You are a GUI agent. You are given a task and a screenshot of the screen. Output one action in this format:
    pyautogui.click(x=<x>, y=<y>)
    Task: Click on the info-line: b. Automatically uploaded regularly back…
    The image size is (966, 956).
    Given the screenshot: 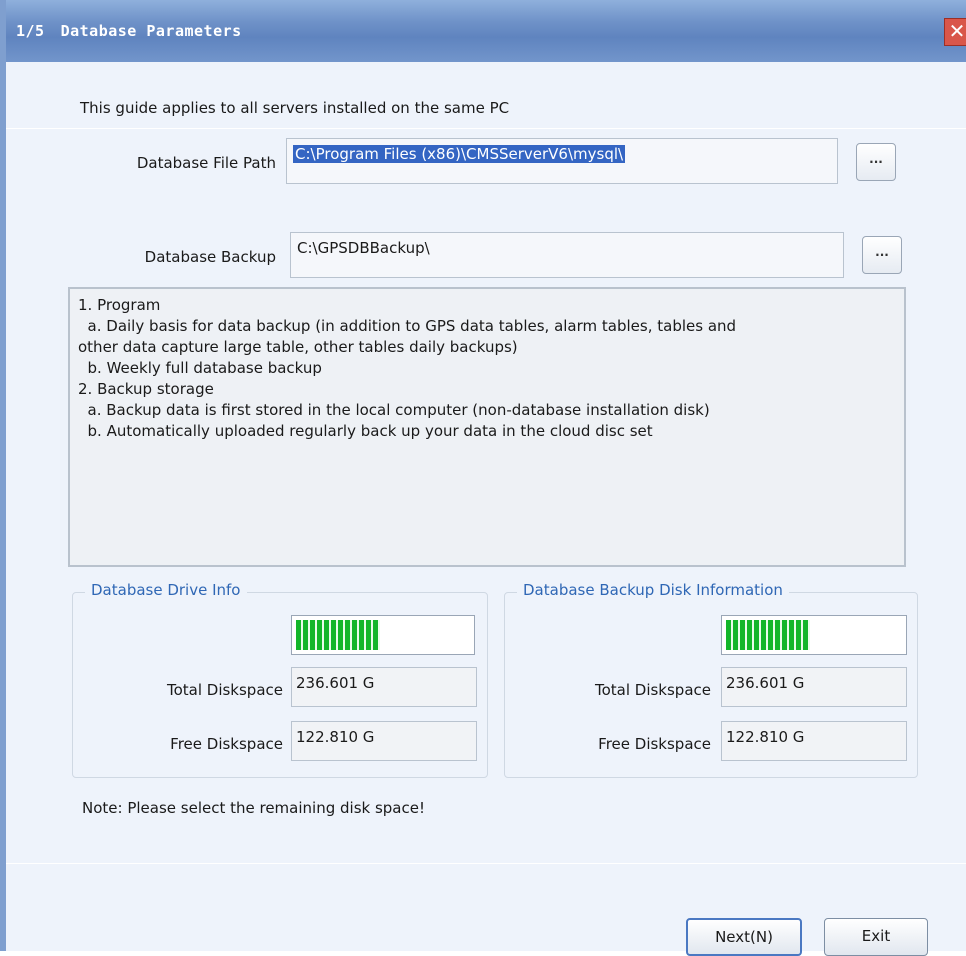 What is the action you would take?
    pyautogui.click(x=365, y=431)
    